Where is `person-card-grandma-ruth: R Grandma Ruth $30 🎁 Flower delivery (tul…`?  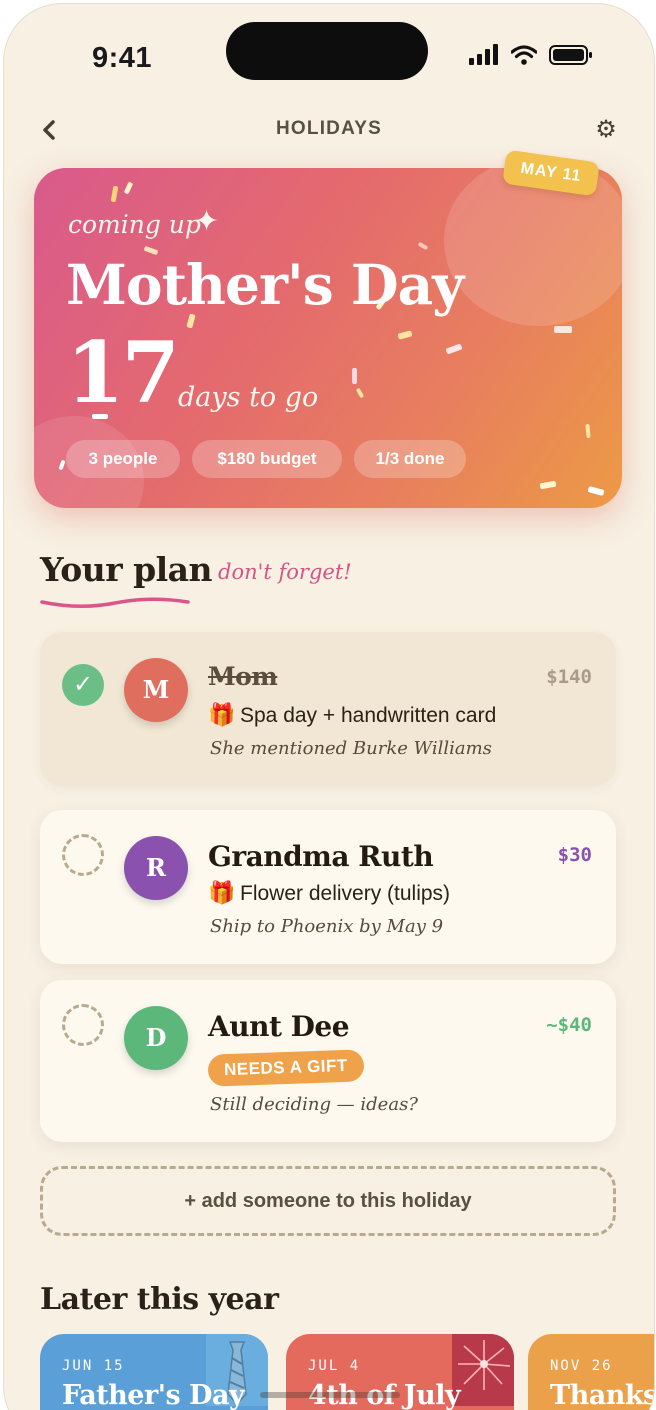
person-card-grandma-ruth: R Grandma Ruth $30 🎁 Flower delivery (tul… is located at coordinates (328, 887).